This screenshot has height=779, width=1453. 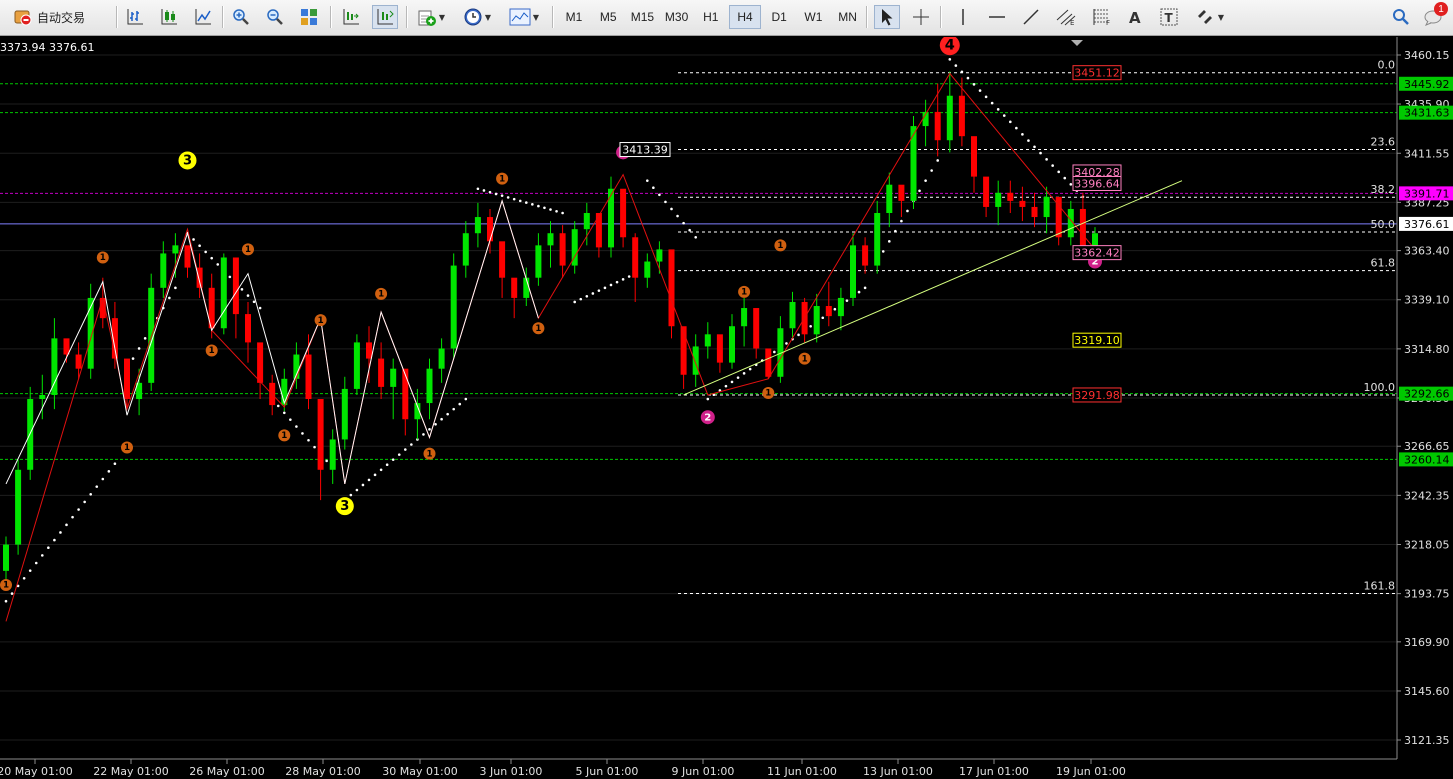 What do you see at coordinates (1401, 17) in the screenshot?
I see `search-button` at bounding box center [1401, 17].